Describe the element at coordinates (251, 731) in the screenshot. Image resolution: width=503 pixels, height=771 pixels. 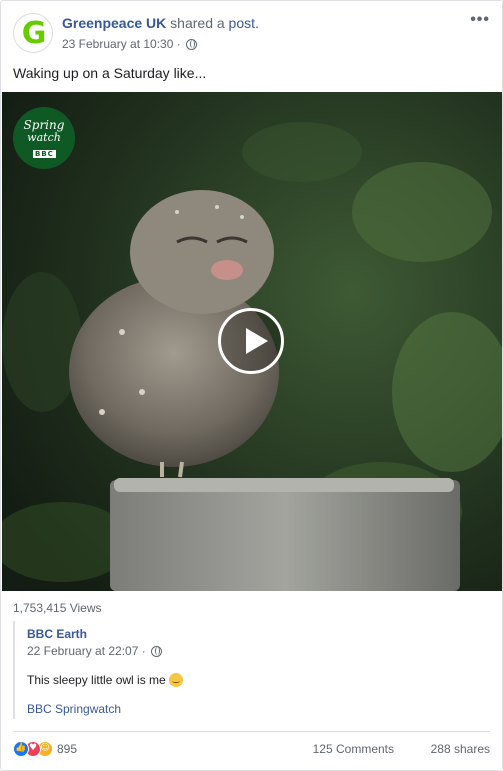
I see `footer-divider` at that location.